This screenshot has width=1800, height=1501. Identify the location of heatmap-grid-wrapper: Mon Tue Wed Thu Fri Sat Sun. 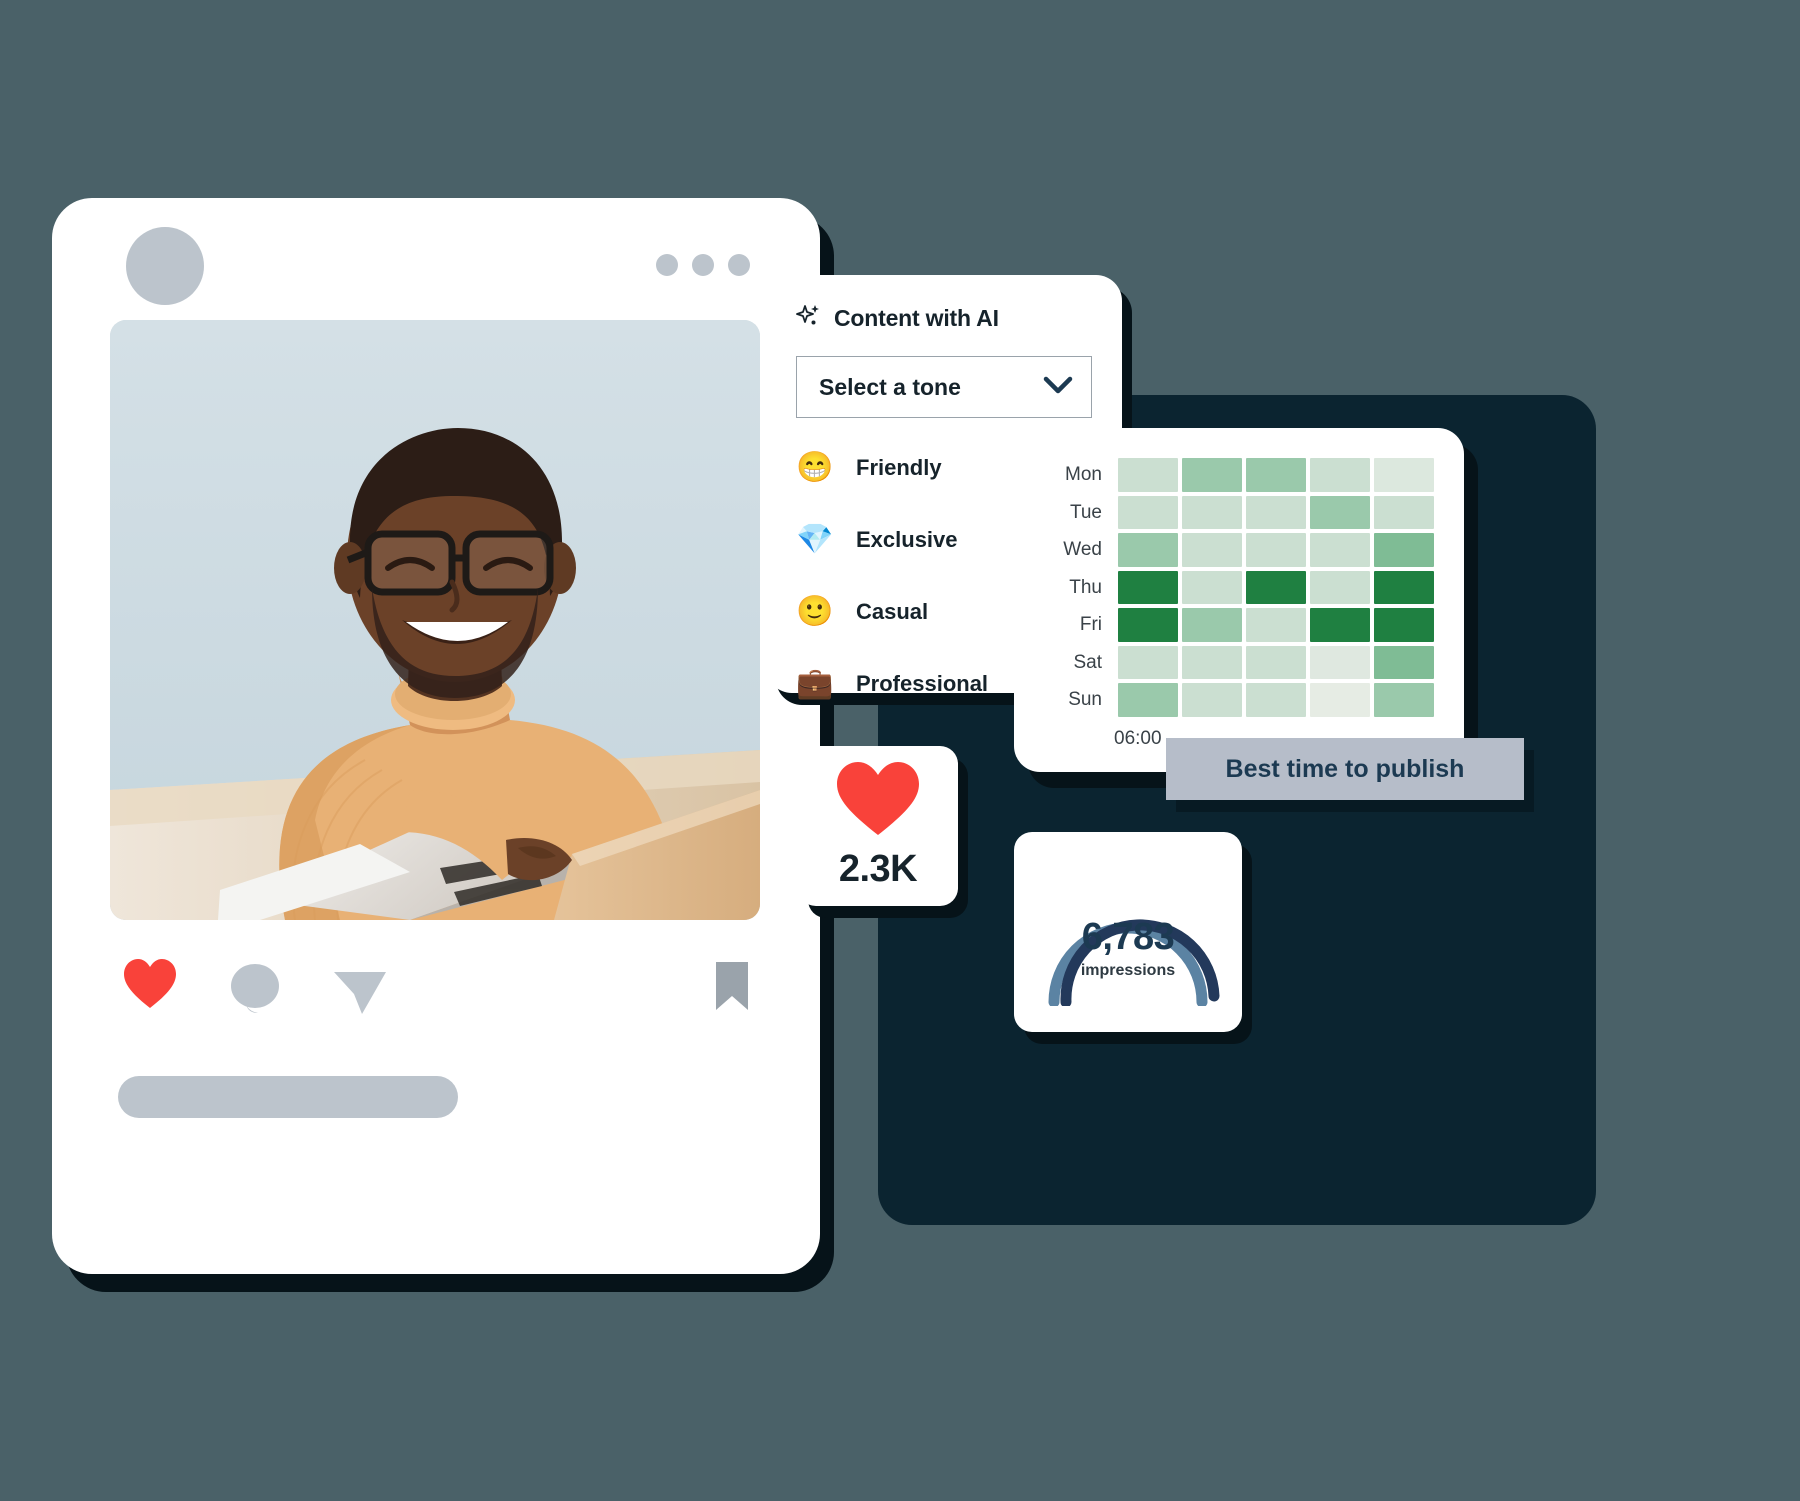
(1243, 587).